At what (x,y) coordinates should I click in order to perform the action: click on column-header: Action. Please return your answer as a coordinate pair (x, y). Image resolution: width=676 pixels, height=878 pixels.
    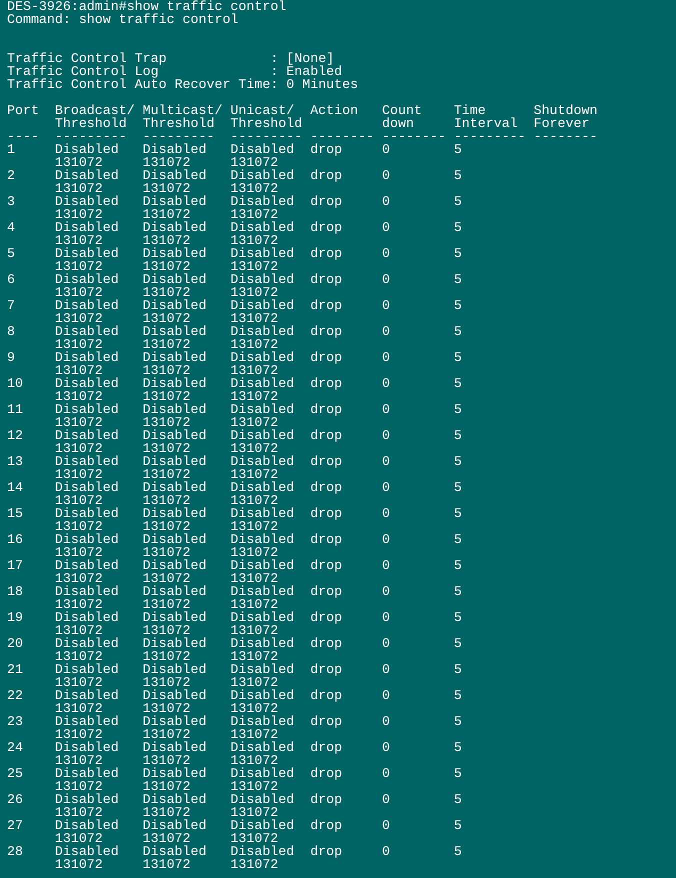
    Looking at the image, I should click on (335, 110).